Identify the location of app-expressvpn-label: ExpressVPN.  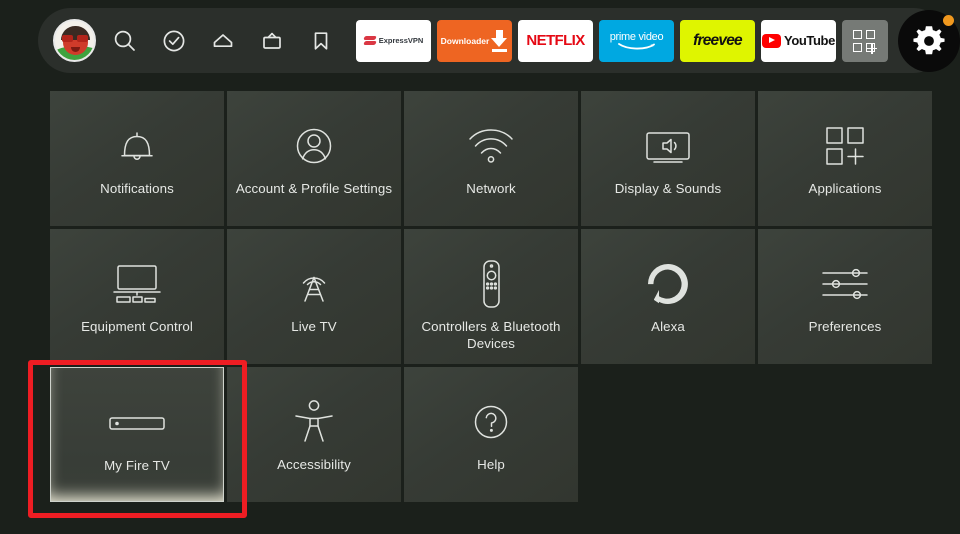
(401, 40).